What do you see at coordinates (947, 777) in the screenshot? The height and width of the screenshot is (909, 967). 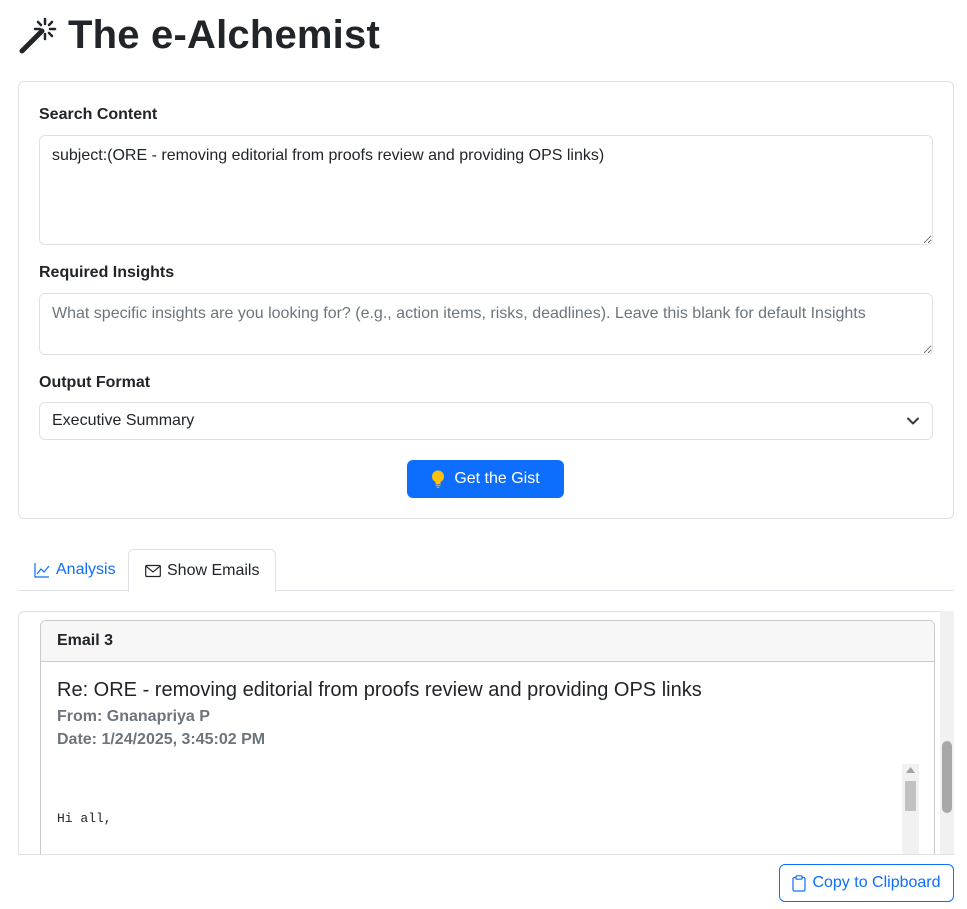 I see `emails-panel-scroll-thumb` at bounding box center [947, 777].